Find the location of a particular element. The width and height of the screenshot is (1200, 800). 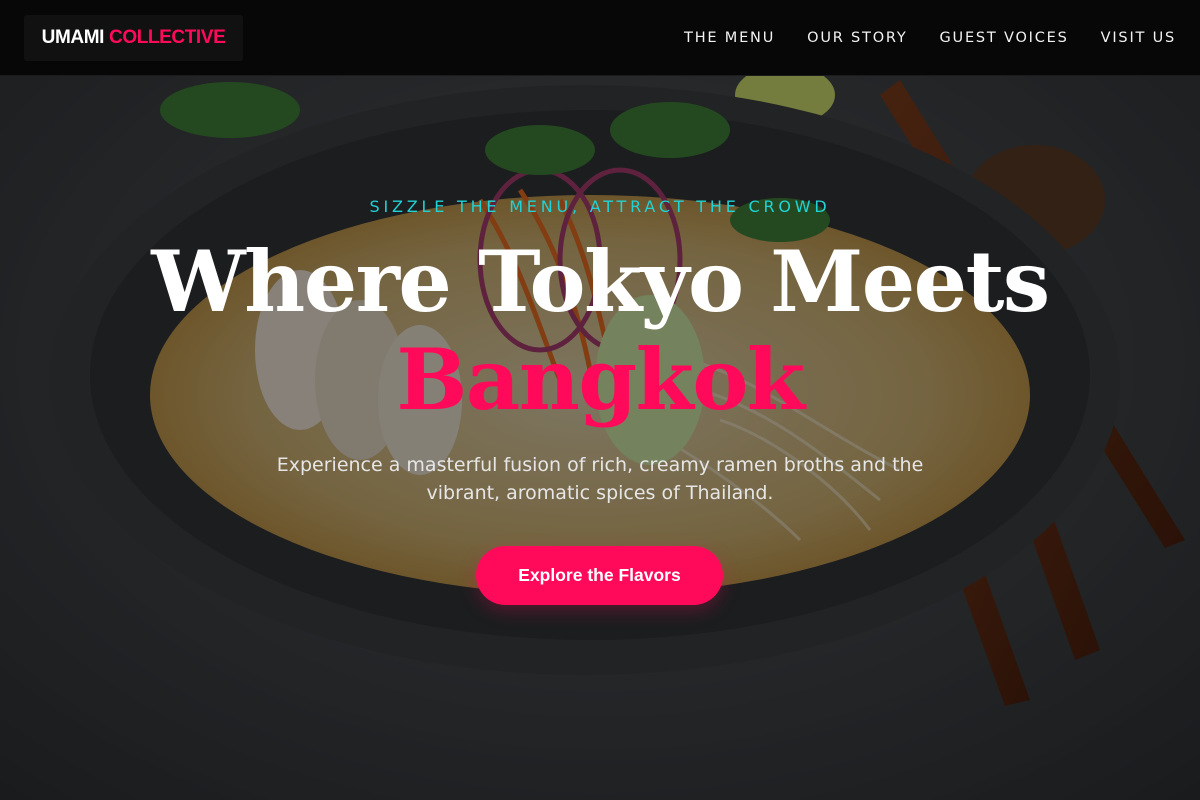

hero-headline-accent: Bangkok is located at coordinates (600, 379).